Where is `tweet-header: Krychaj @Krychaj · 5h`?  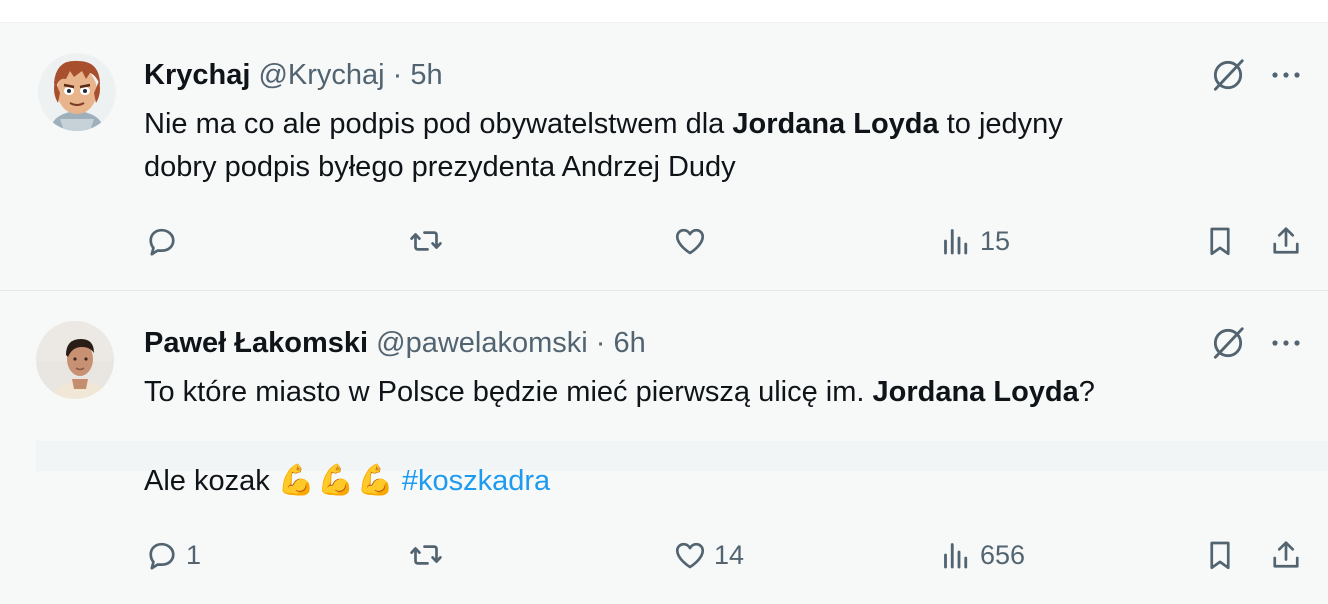 tweet-header: Krychaj @Krychaj · 5h is located at coordinates (293, 75).